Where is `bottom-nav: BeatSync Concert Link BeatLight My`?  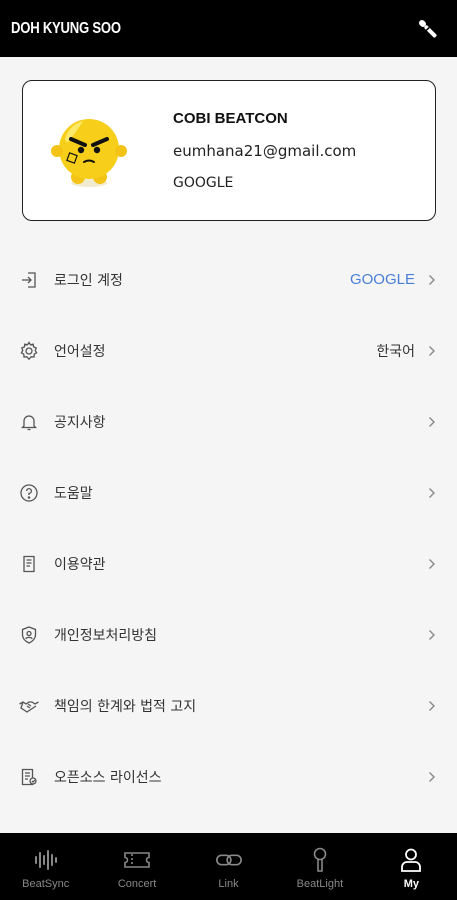
bottom-nav: BeatSync Concert Link BeatLight My is located at coordinates (228, 866).